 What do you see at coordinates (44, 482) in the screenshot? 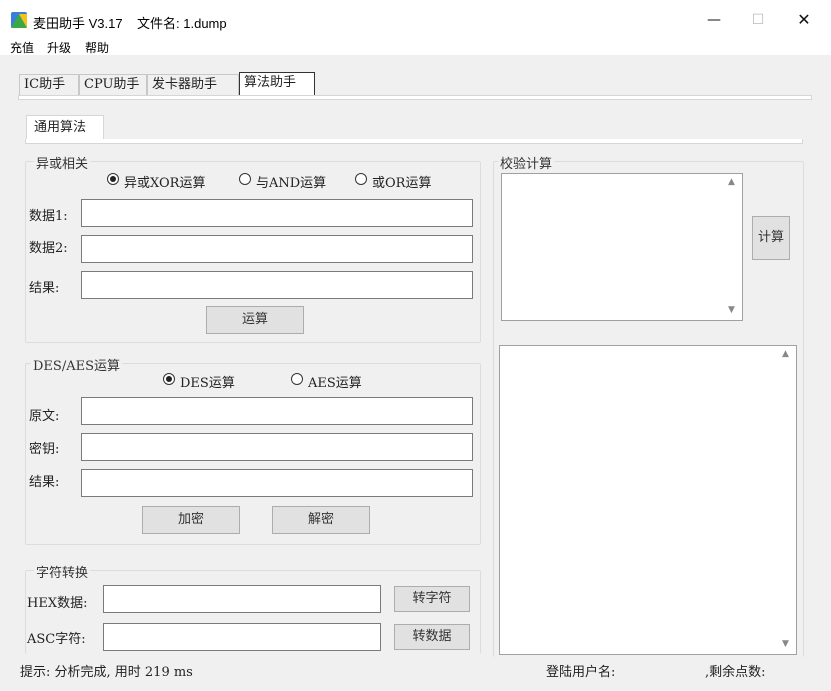
I see `des-result-label: 结果:` at bounding box center [44, 482].